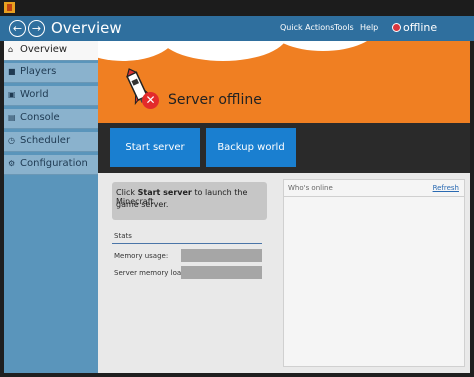  I want to click on status-indicator-icon, so click(396, 27).